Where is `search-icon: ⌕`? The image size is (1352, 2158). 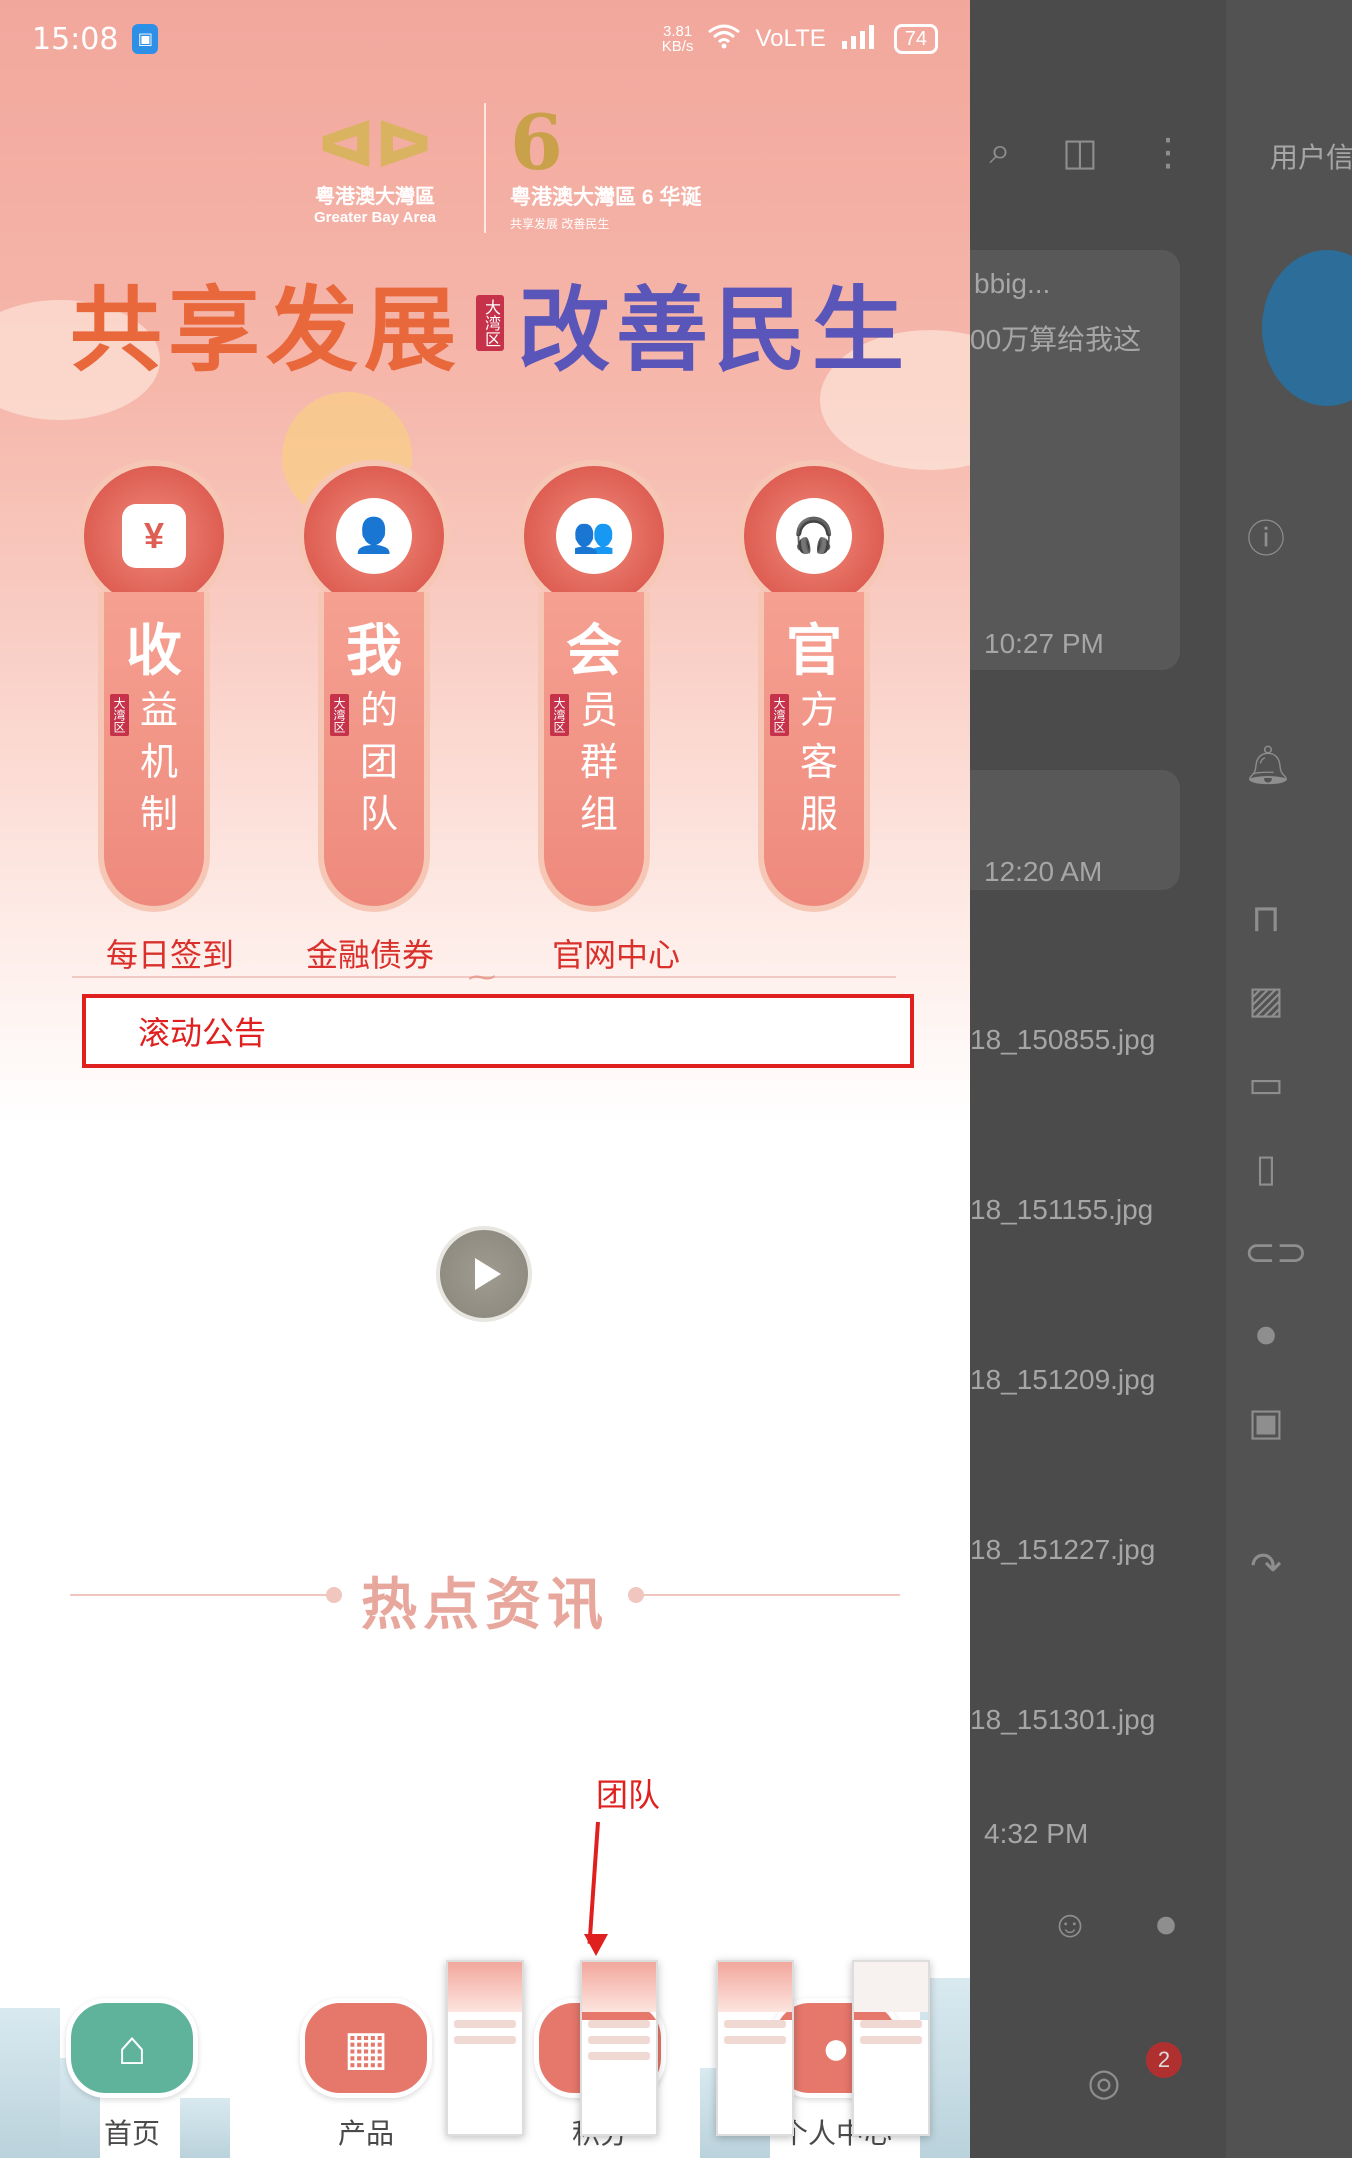
search-icon: ⌕ is located at coordinates (1000, 151).